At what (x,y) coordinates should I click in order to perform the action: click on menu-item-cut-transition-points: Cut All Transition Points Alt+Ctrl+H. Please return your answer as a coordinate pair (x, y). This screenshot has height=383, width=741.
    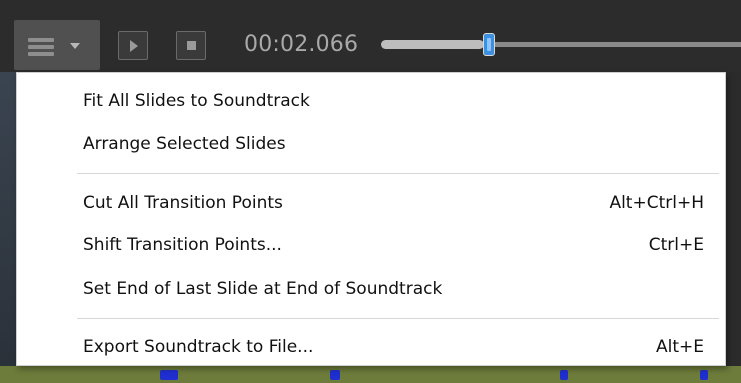
    Looking at the image, I should click on (371, 203).